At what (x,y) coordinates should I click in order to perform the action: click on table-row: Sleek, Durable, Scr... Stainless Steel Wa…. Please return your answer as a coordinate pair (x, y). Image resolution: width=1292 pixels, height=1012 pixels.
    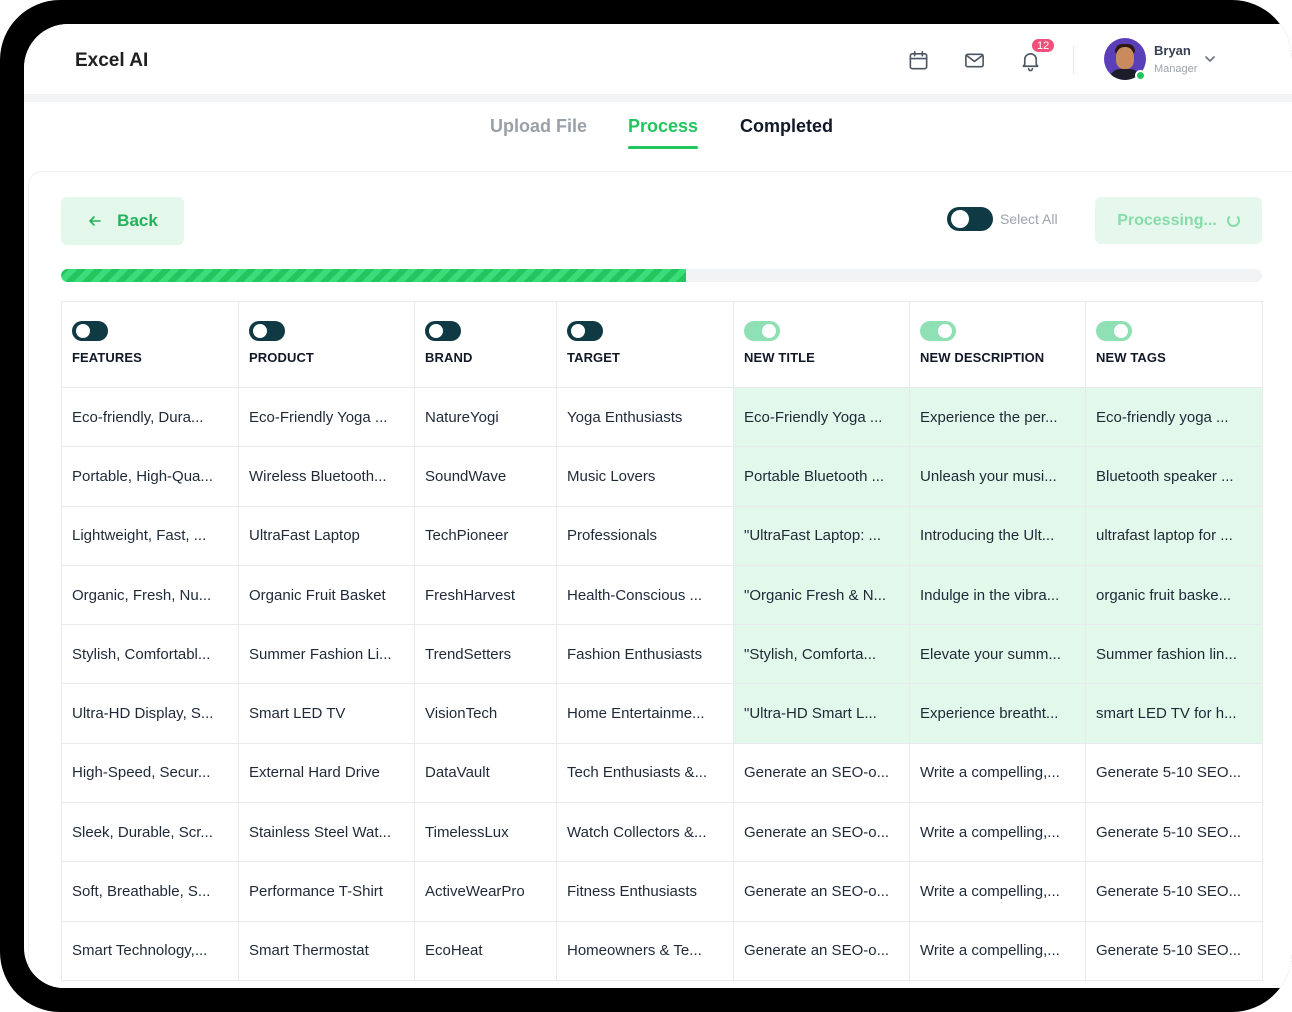
    Looking at the image, I should click on (662, 832).